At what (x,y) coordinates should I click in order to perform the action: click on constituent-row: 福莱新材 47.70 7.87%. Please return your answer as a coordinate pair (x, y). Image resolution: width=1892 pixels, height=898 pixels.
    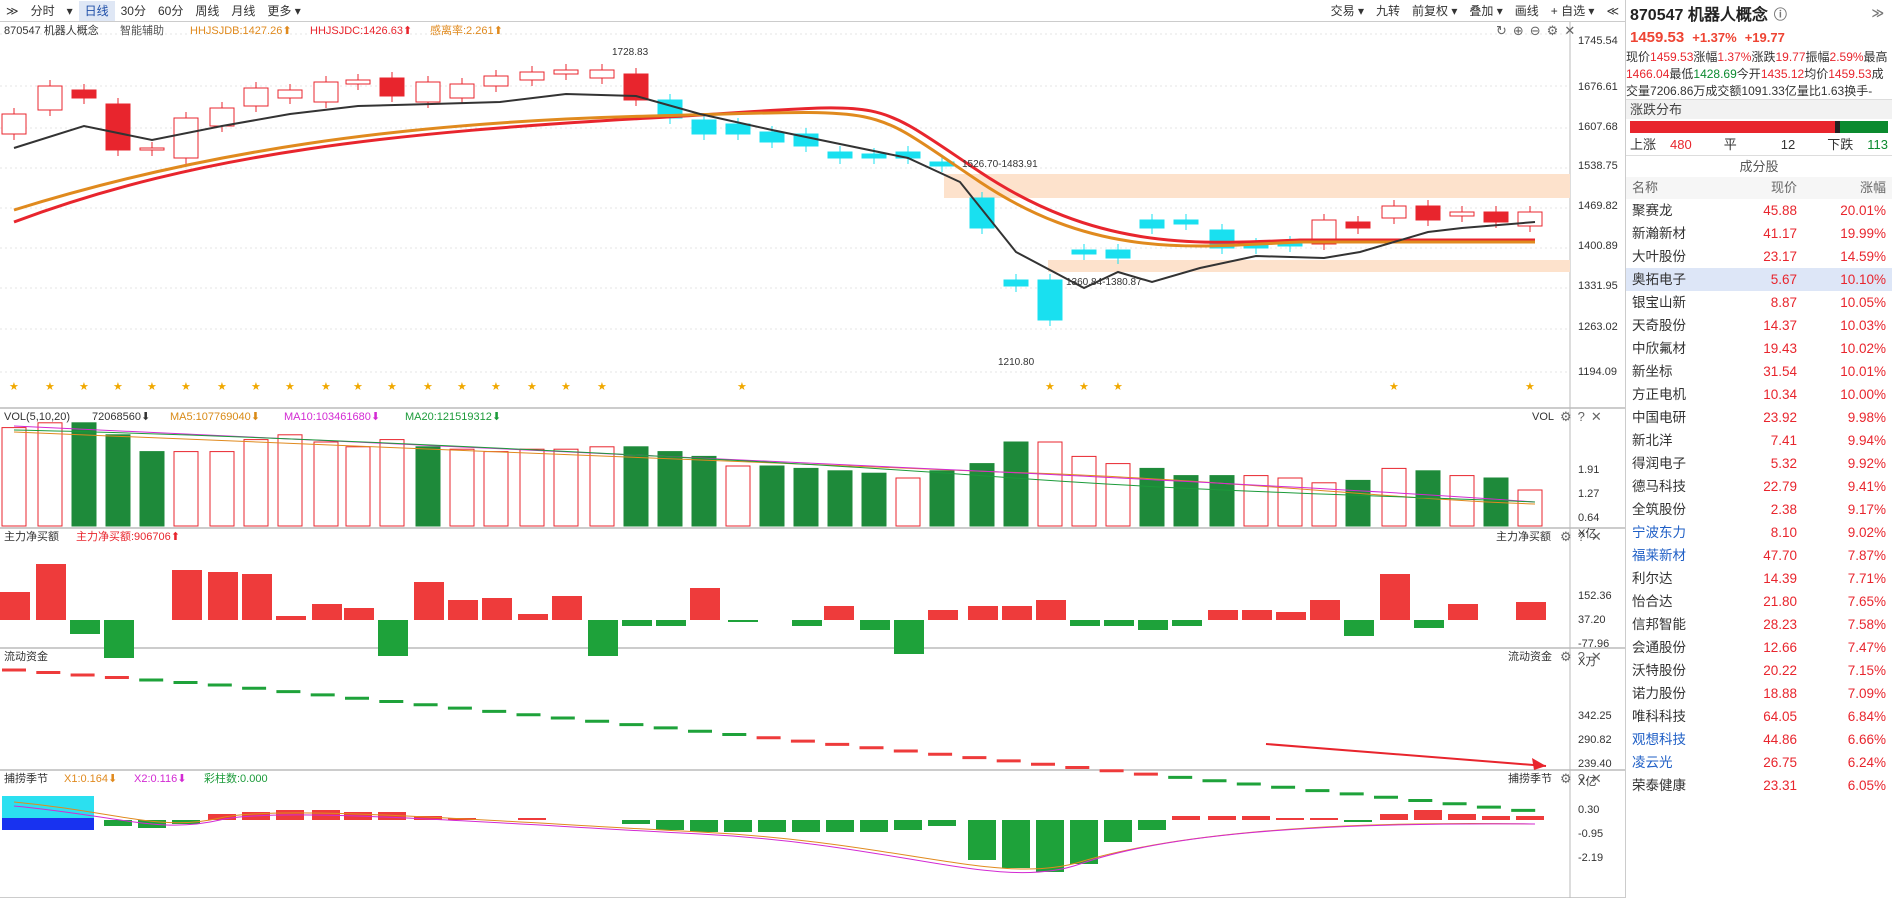
    Looking at the image, I should click on (1759, 555).